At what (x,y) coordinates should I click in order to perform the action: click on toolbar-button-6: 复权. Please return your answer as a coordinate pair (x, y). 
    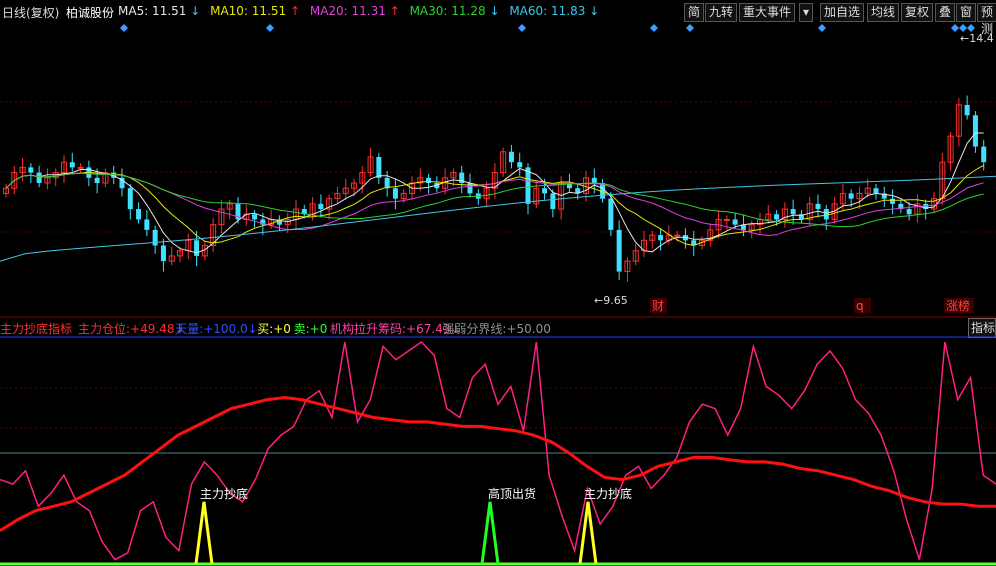
    Looking at the image, I should click on (917, 12).